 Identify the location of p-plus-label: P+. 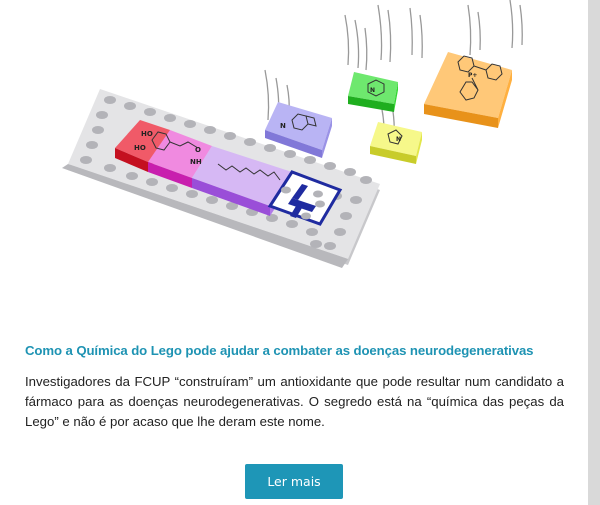
(472, 75).